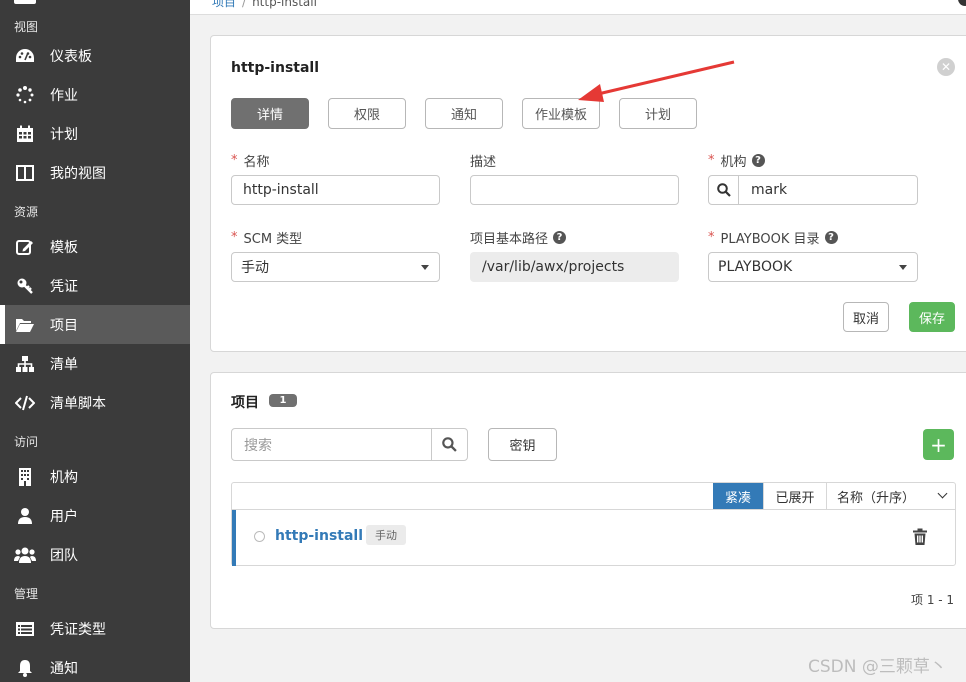 This screenshot has height=682, width=966. What do you see at coordinates (509, 239) in the screenshot?
I see `base-path-label-text: 项目基本路径` at bounding box center [509, 239].